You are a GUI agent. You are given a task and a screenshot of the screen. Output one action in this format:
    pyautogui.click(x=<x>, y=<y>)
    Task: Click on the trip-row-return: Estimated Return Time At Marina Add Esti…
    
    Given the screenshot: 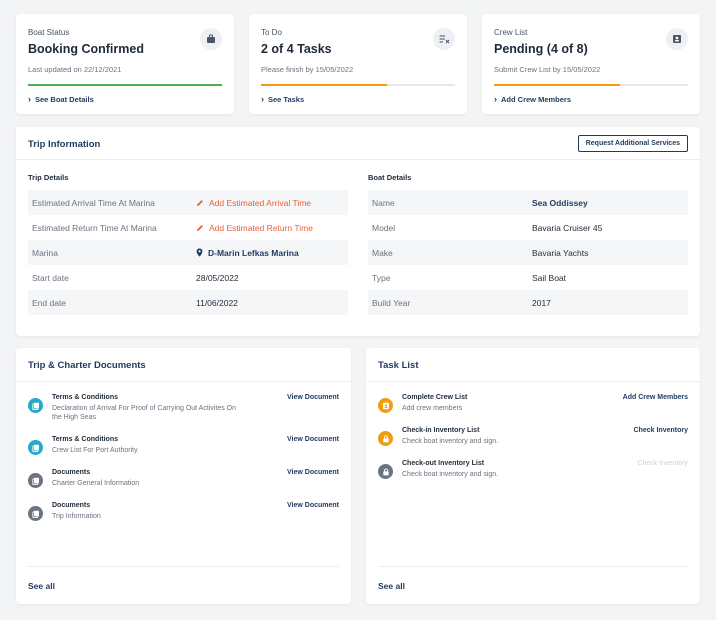 What is the action you would take?
    pyautogui.click(x=188, y=227)
    